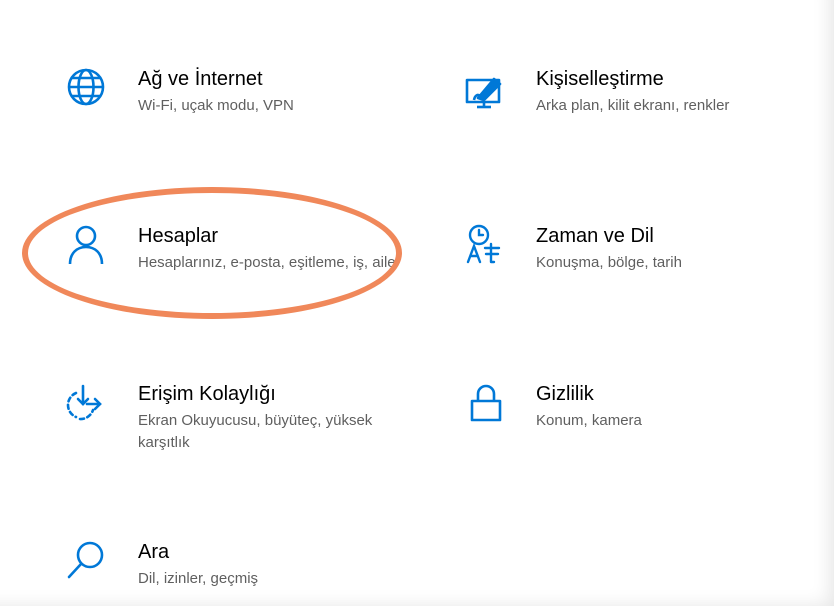  I want to click on search-icon, so click(86, 560).